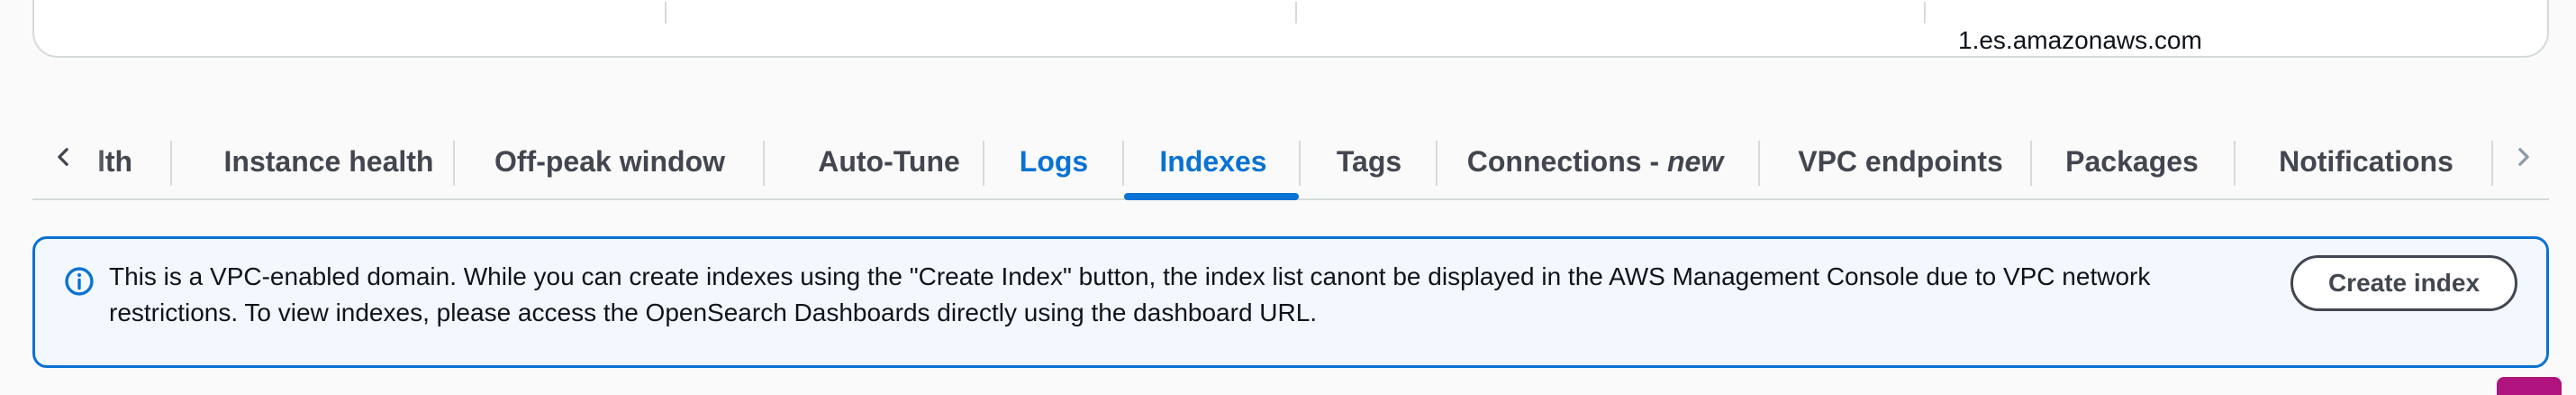  I want to click on tab-label: Tags, so click(1369, 161).